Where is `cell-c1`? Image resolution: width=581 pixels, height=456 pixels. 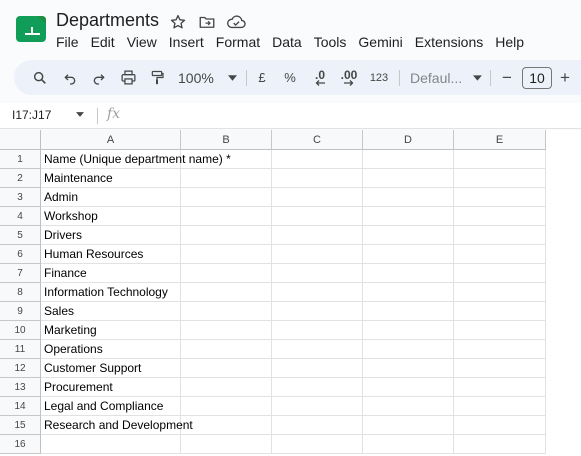
cell-c1 is located at coordinates (317, 159).